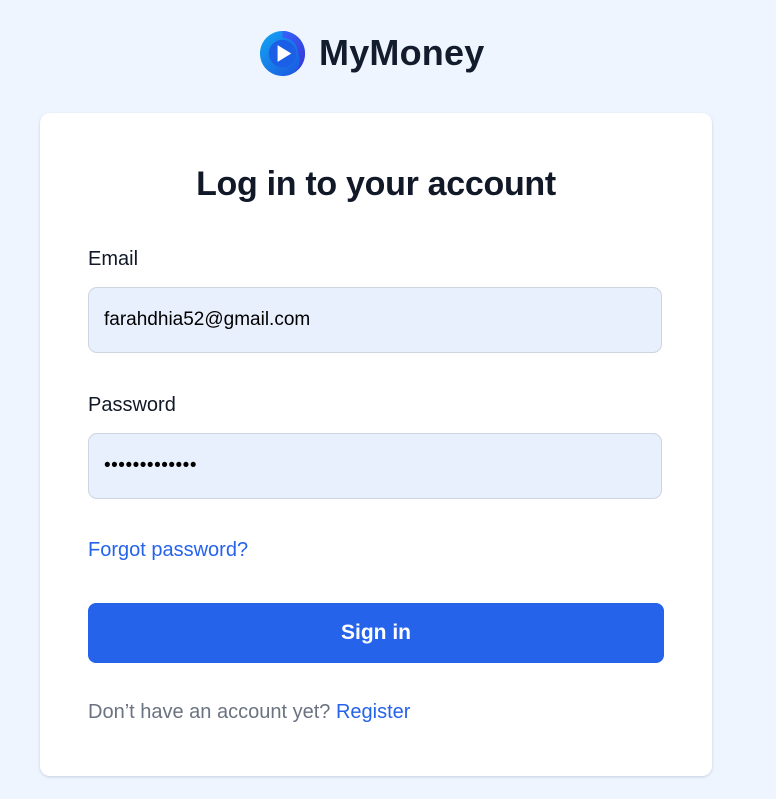 This screenshot has width=776, height=799. I want to click on register-prompt: Don’t have an account yet?, so click(209, 712).